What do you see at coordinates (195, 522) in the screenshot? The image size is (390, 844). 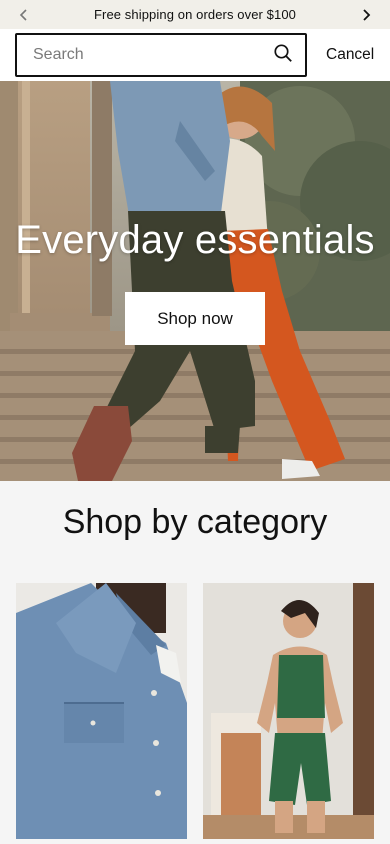 I see `section-title: Shop by category` at bounding box center [195, 522].